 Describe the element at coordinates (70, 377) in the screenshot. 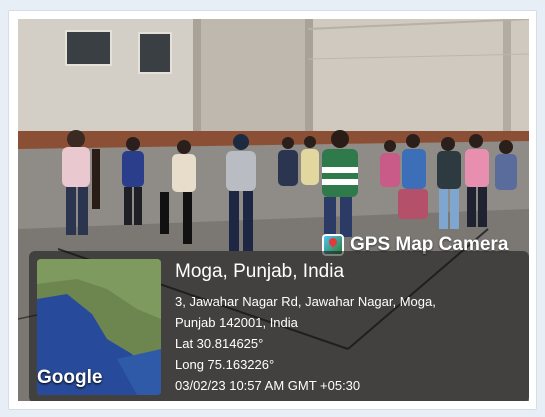

I see `google-label: Google` at that location.